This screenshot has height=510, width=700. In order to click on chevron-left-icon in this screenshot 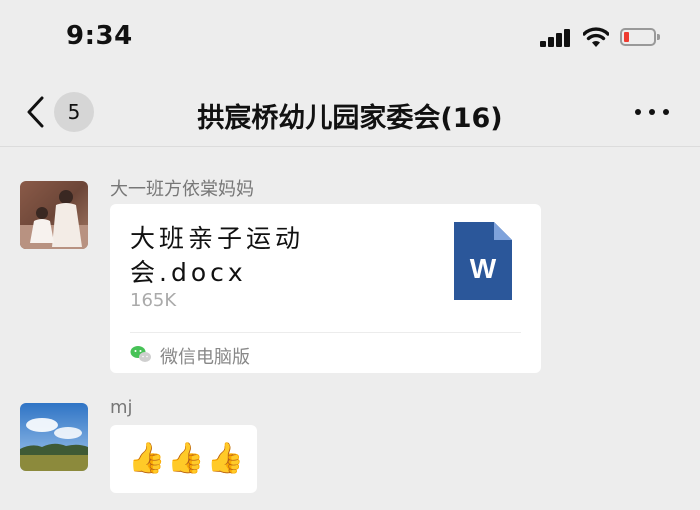, I will do `click(35, 112)`.